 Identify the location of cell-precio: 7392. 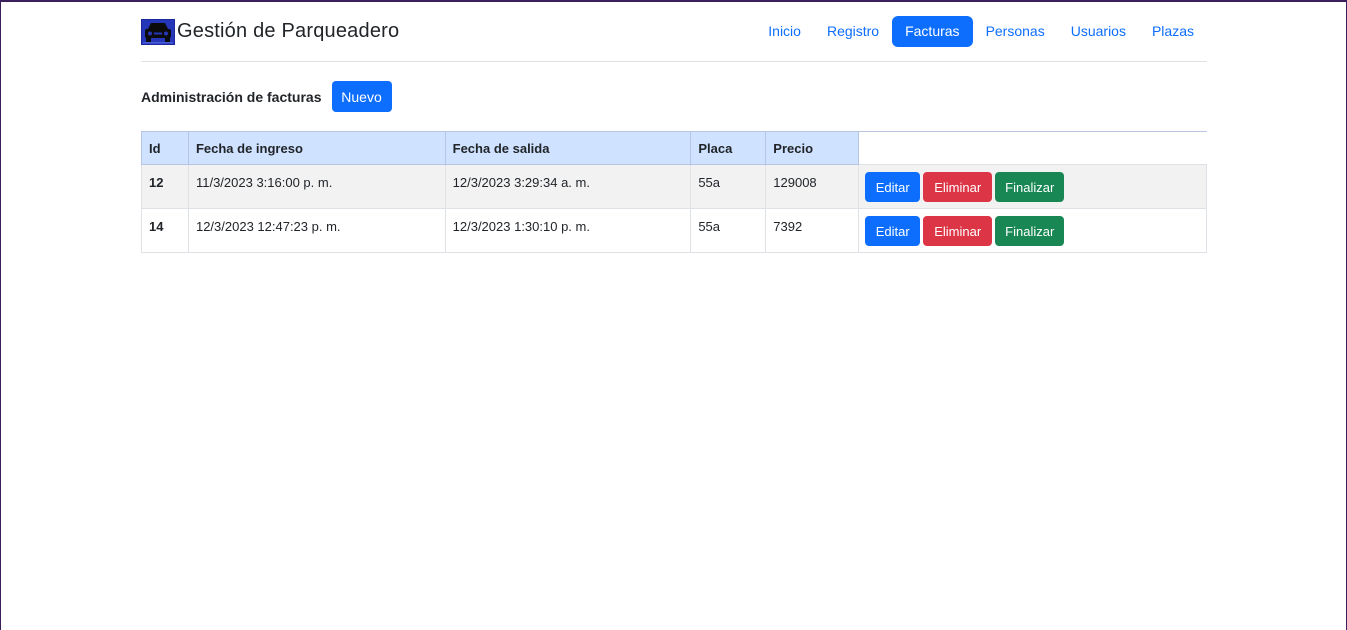
(812, 230).